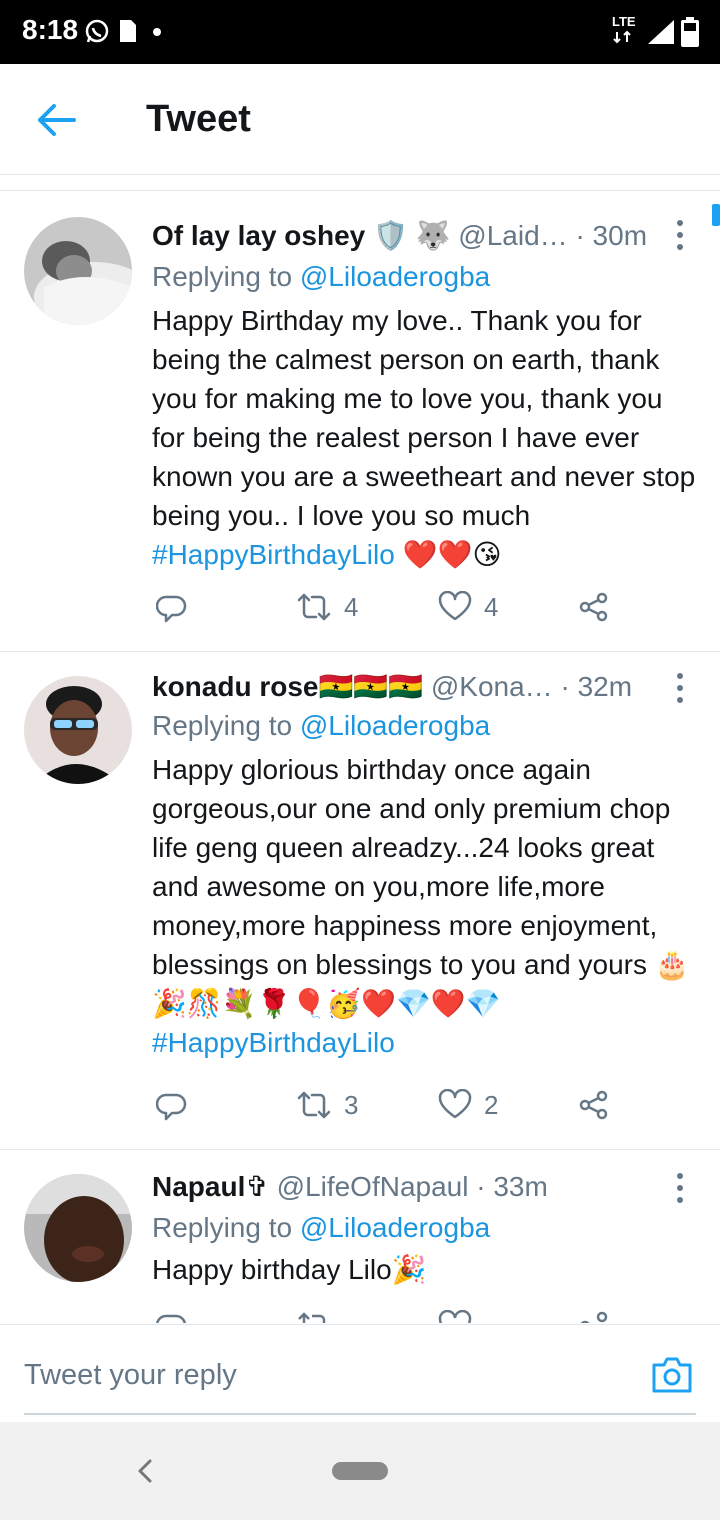  What do you see at coordinates (624, 21) in the screenshot?
I see `lte-label: LTE` at bounding box center [624, 21].